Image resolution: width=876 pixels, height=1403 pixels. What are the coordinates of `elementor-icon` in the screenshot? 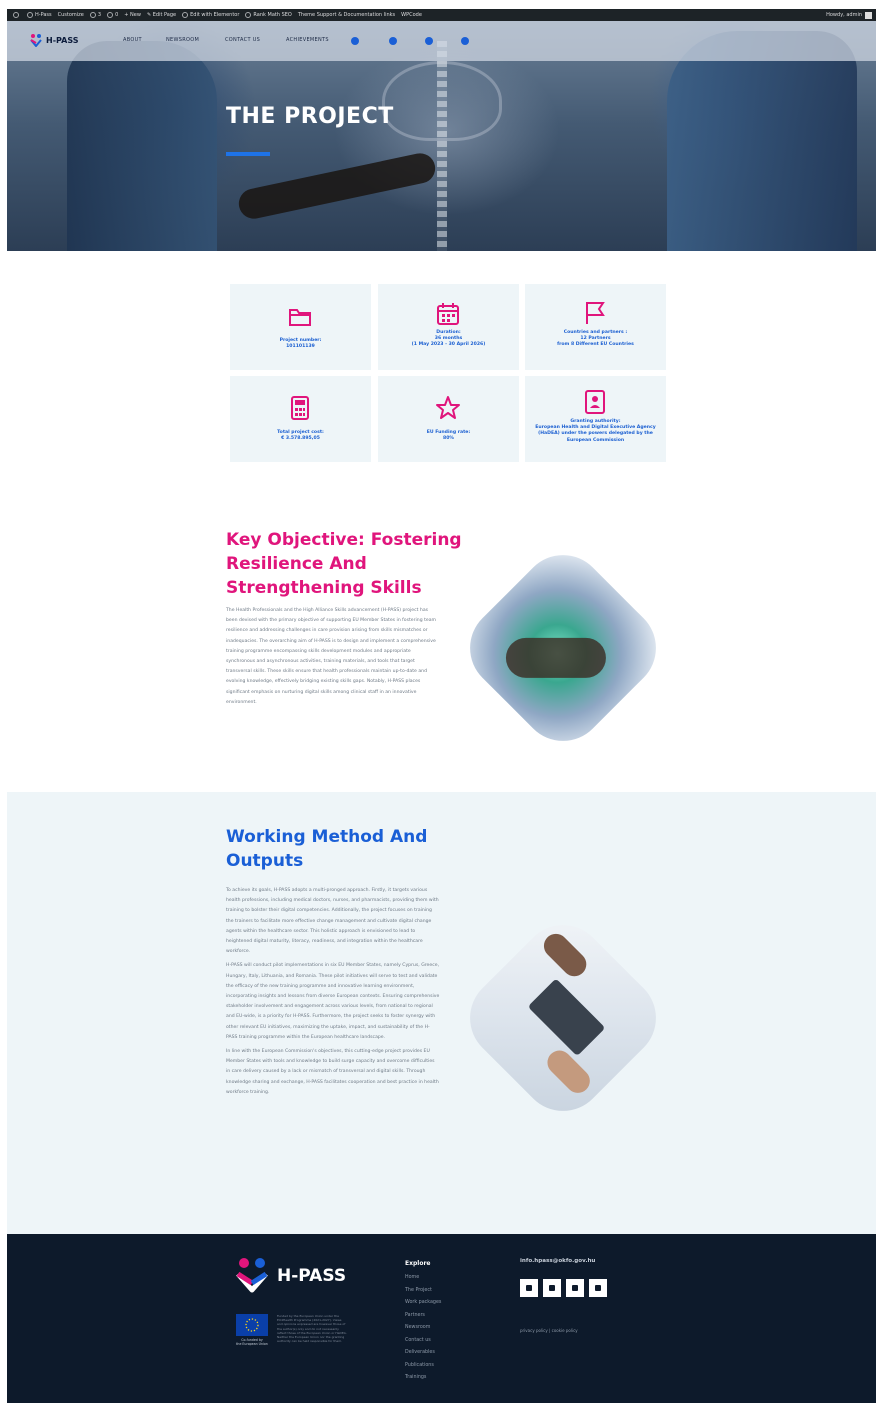 It's located at (185, 15).